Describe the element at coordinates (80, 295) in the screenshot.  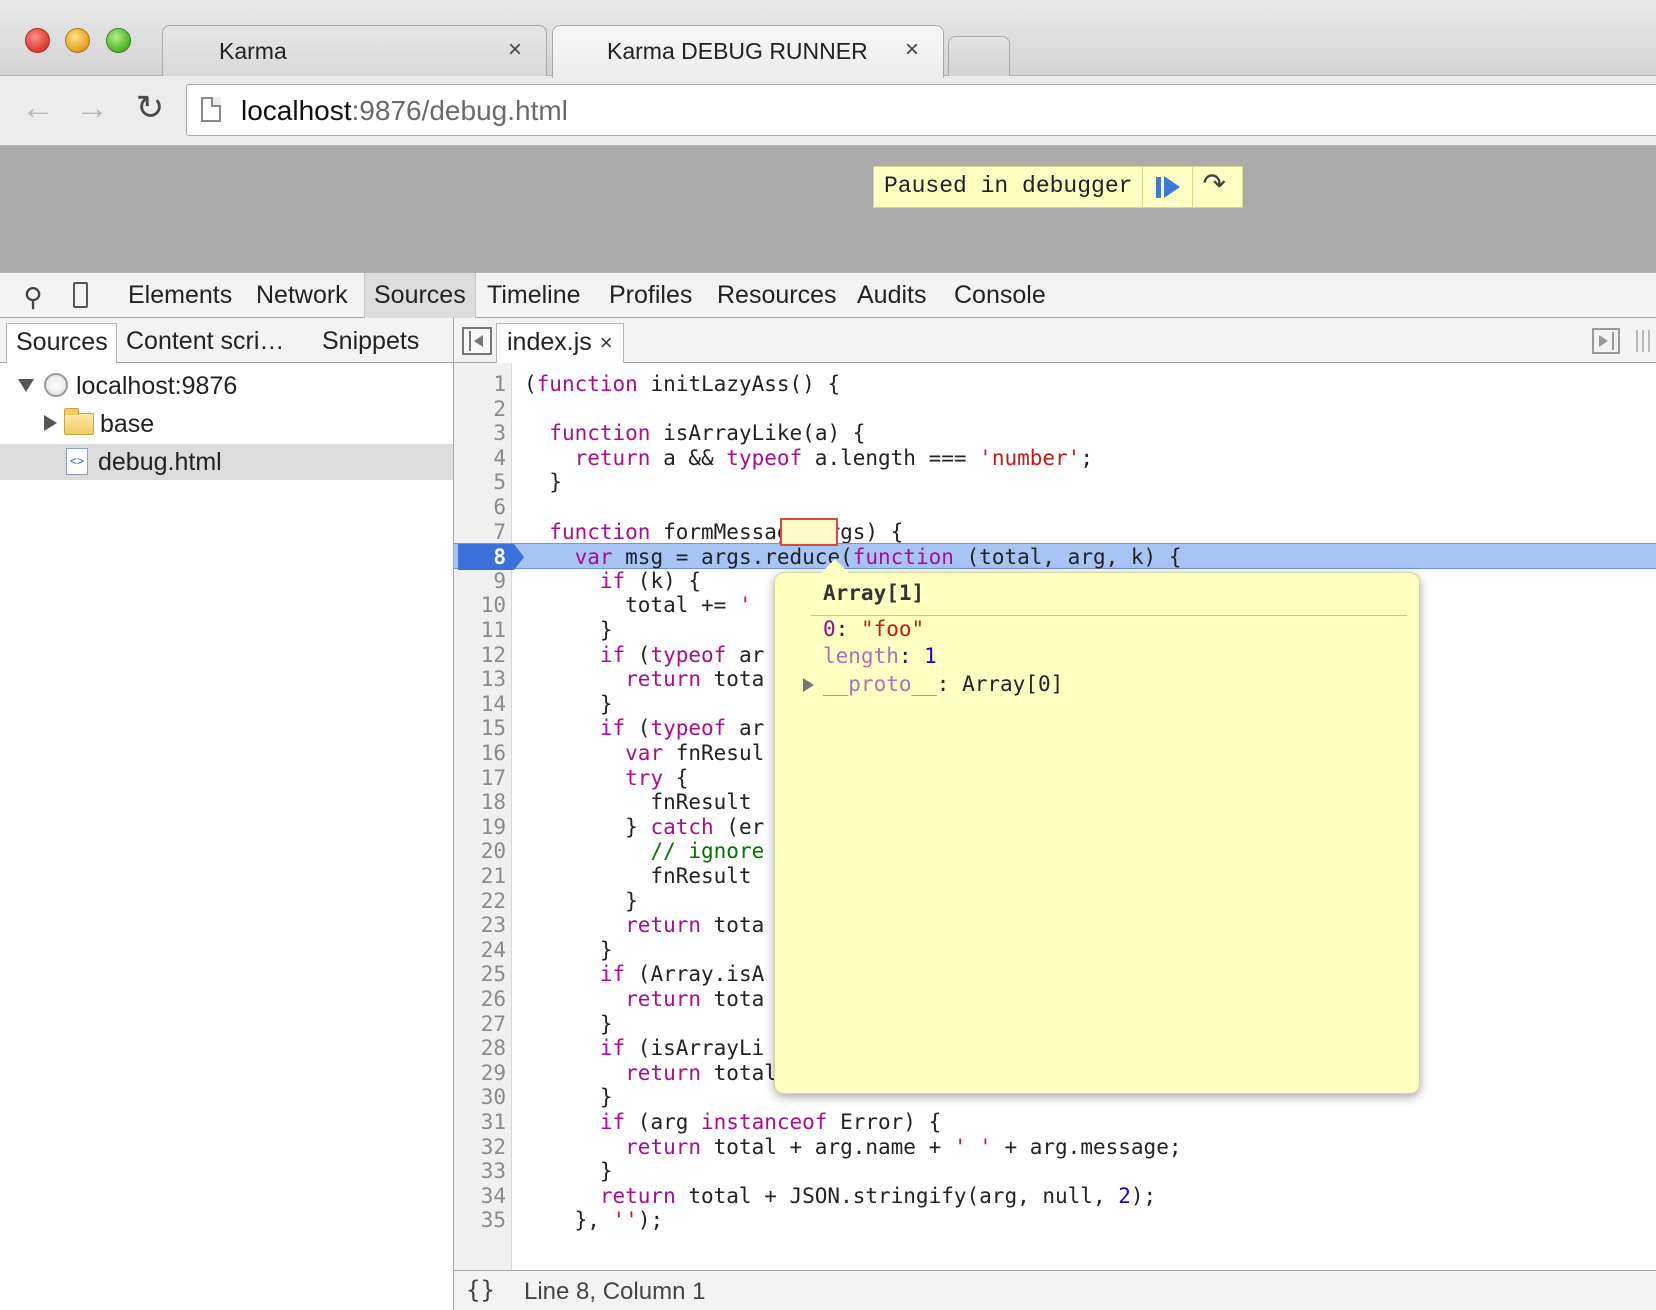
I see `device-mode-icon` at that location.